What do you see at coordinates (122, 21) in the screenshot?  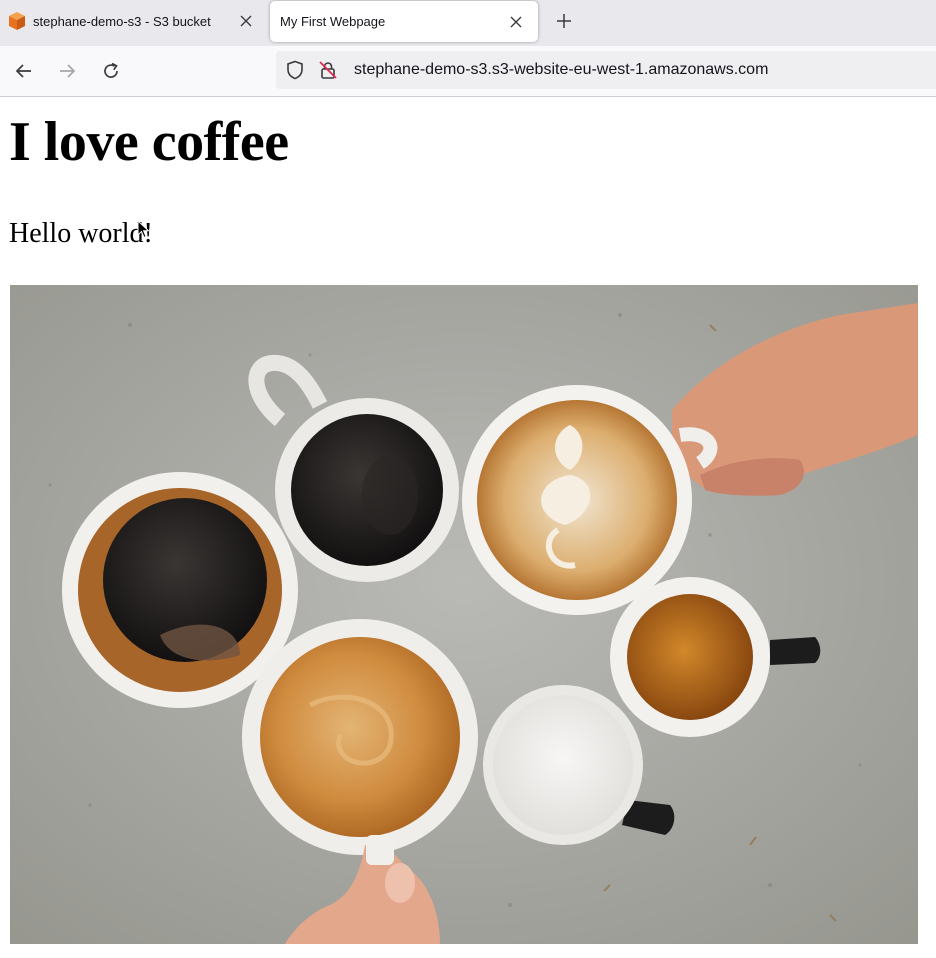 I see `tab-title: stephane-demo-s3 - S3 bucket` at bounding box center [122, 21].